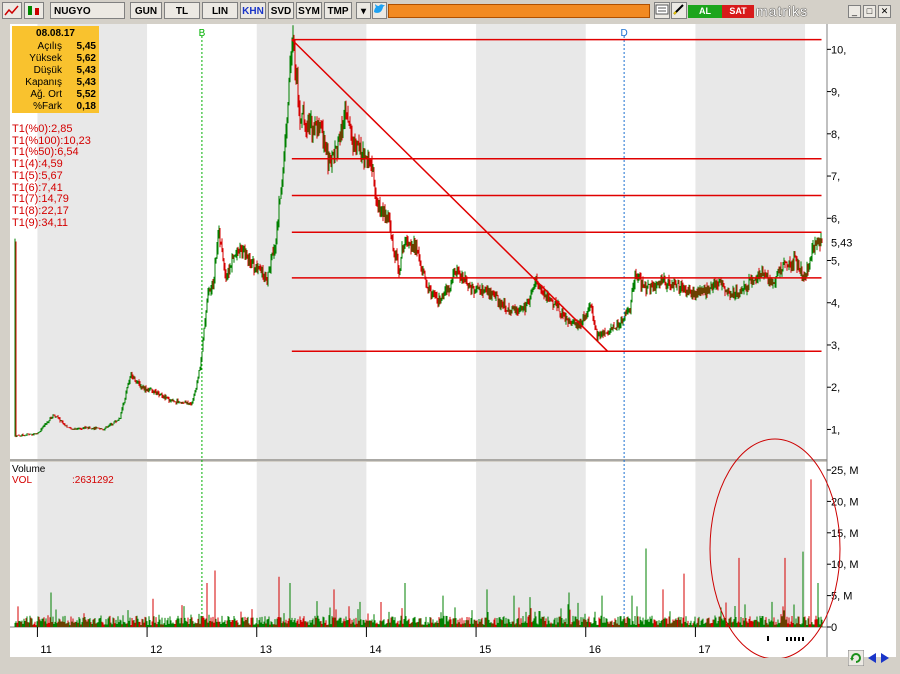  I want to click on x-tick-label: 16, so click(595, 650).